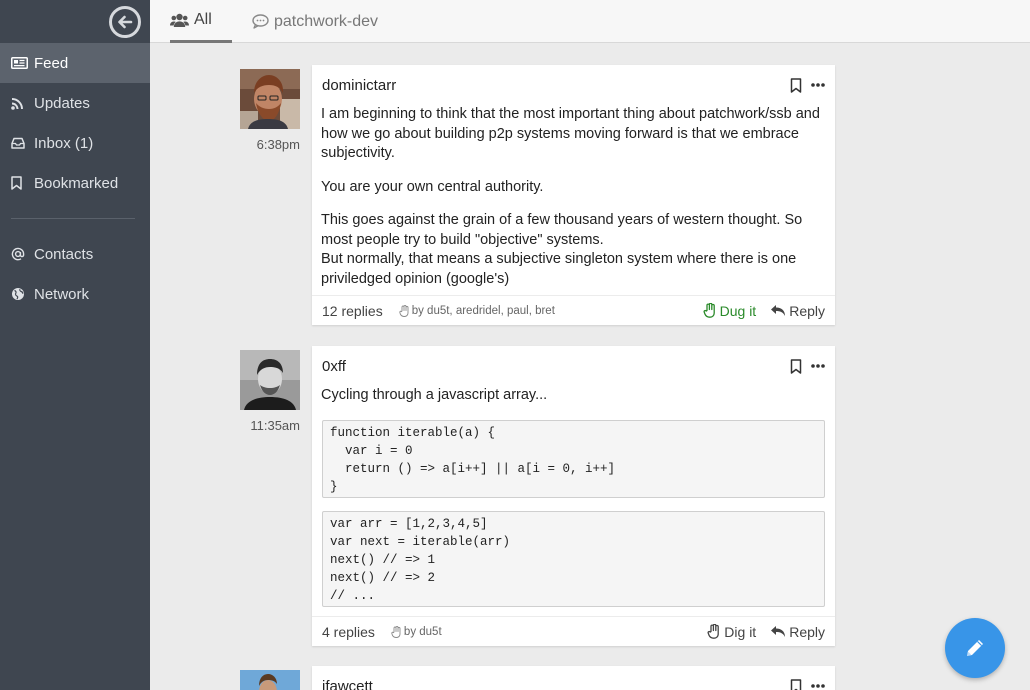 The width and height of the screenshot is (1030, 690). What do you see at coordinates (556, 684) in the screenshot?
I see `post-author: ifawcett` at bounding box center [556, 684].